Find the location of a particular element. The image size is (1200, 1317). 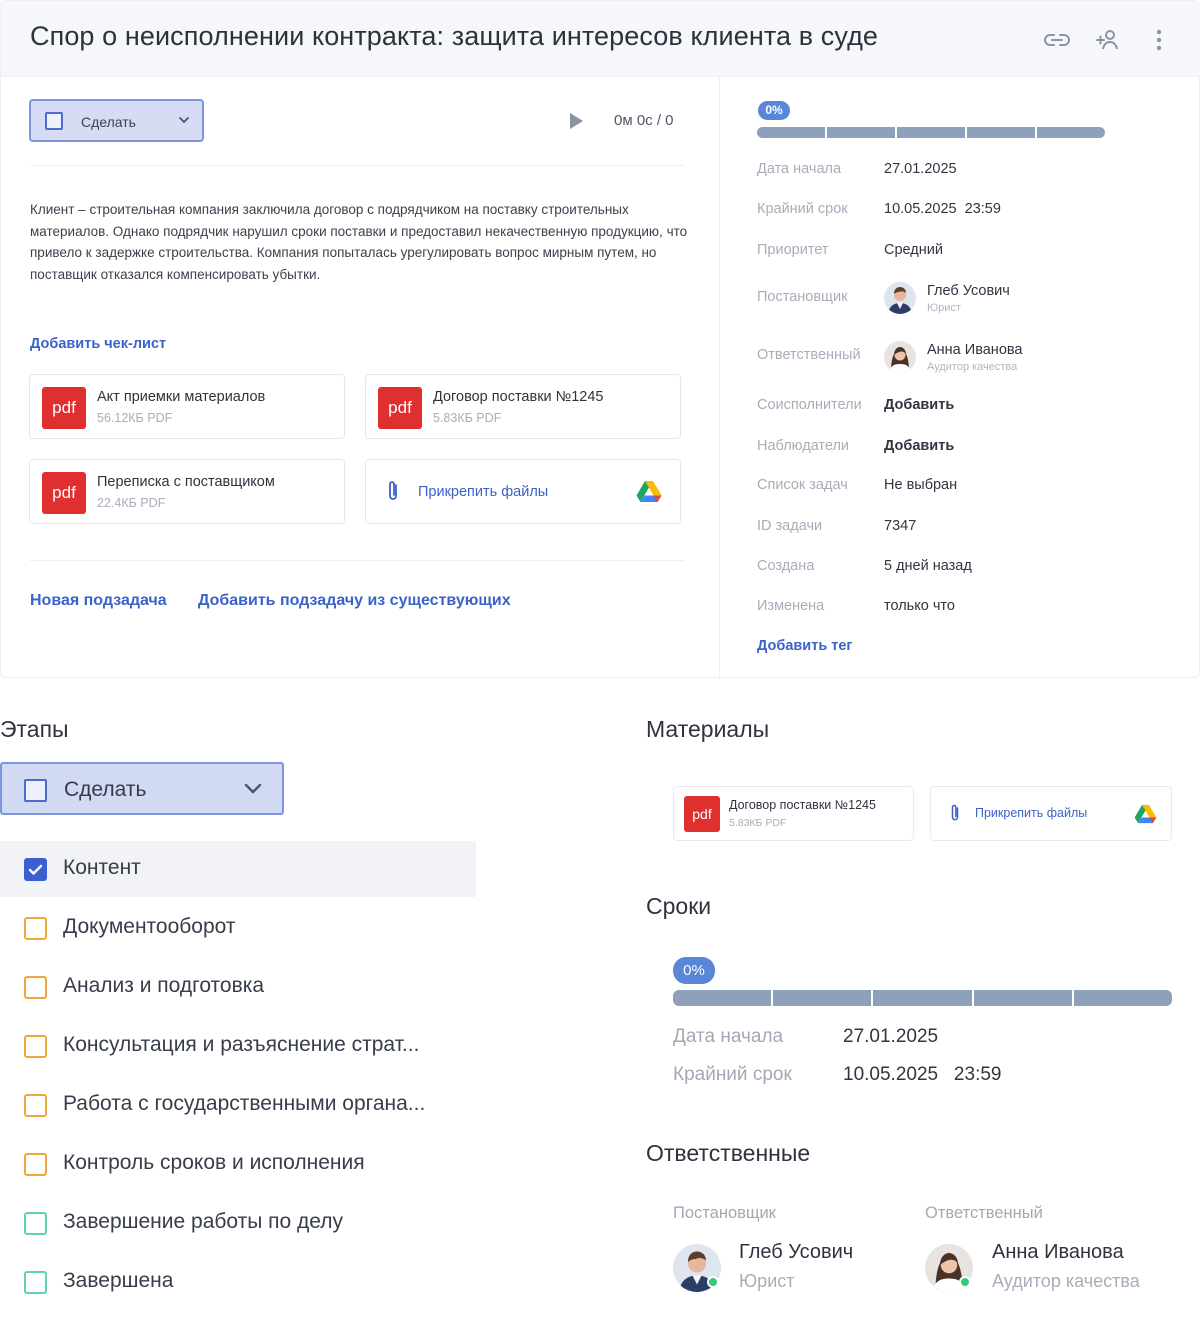

link-icon is located at coordinates (1057, 40).